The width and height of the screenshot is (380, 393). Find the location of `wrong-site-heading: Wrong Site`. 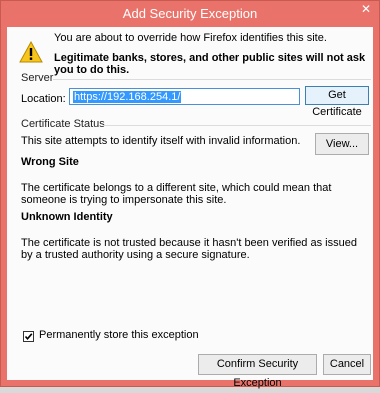

wrong-site-heading: Wrong Site is located at coordinates (50, 162).